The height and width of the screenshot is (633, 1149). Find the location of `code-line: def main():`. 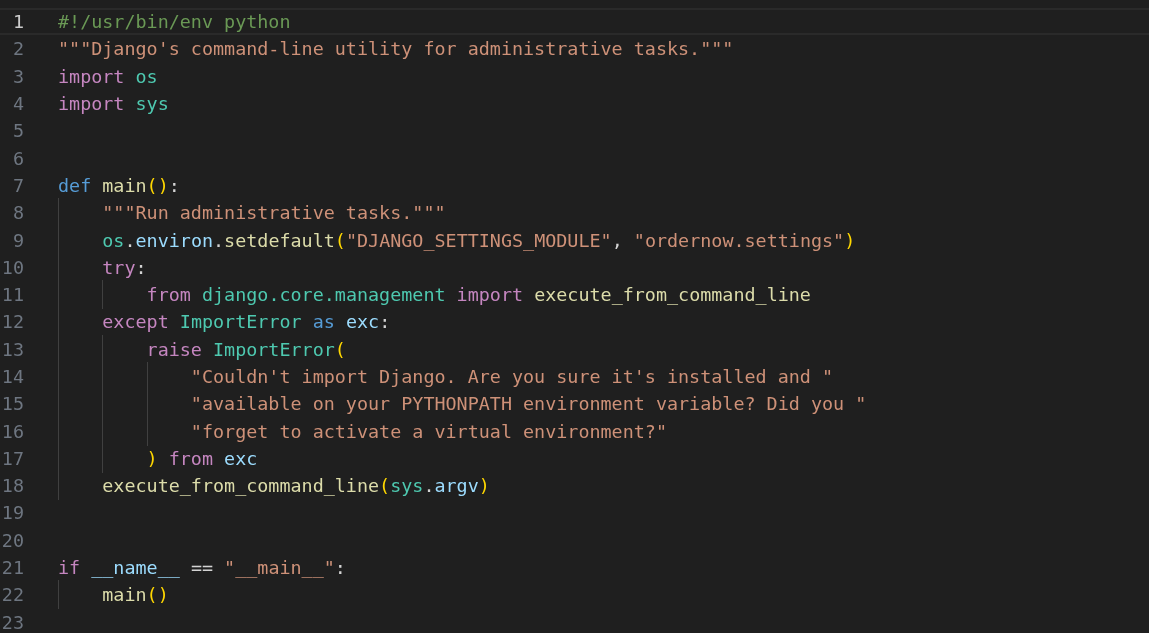

code-line: def main(): is located at coordinates (119, 185).